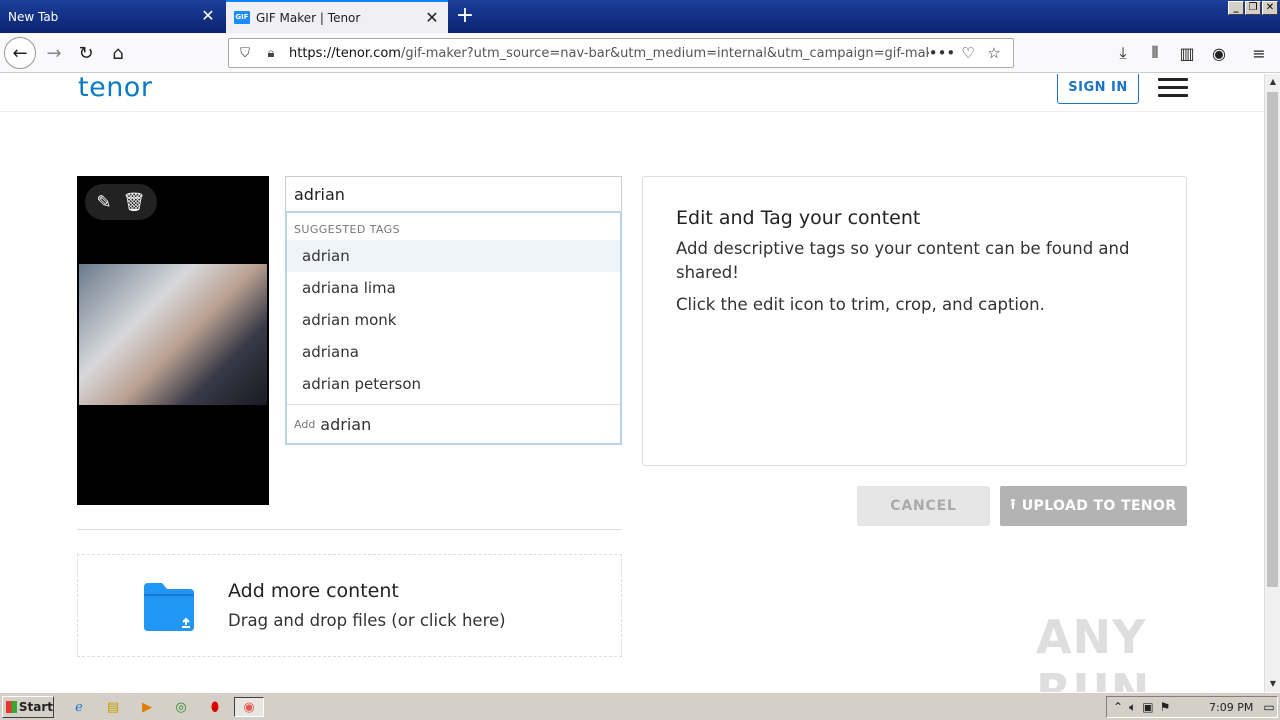 The width and height of the screenshot is (1280, 720). I want to click on suggestion-item: adrian peterson, so click(453, 384).